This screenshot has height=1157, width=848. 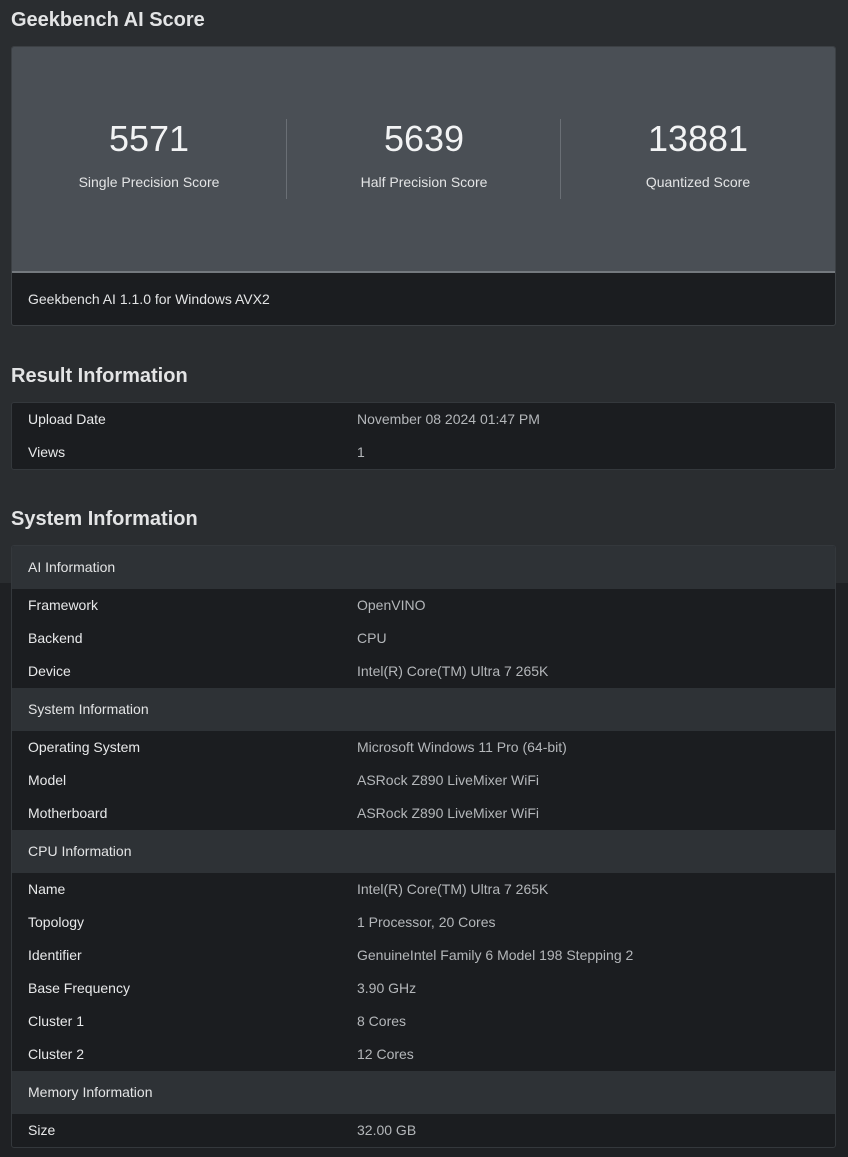 I want to click on row-key: Device, so click(x=49, y=671).